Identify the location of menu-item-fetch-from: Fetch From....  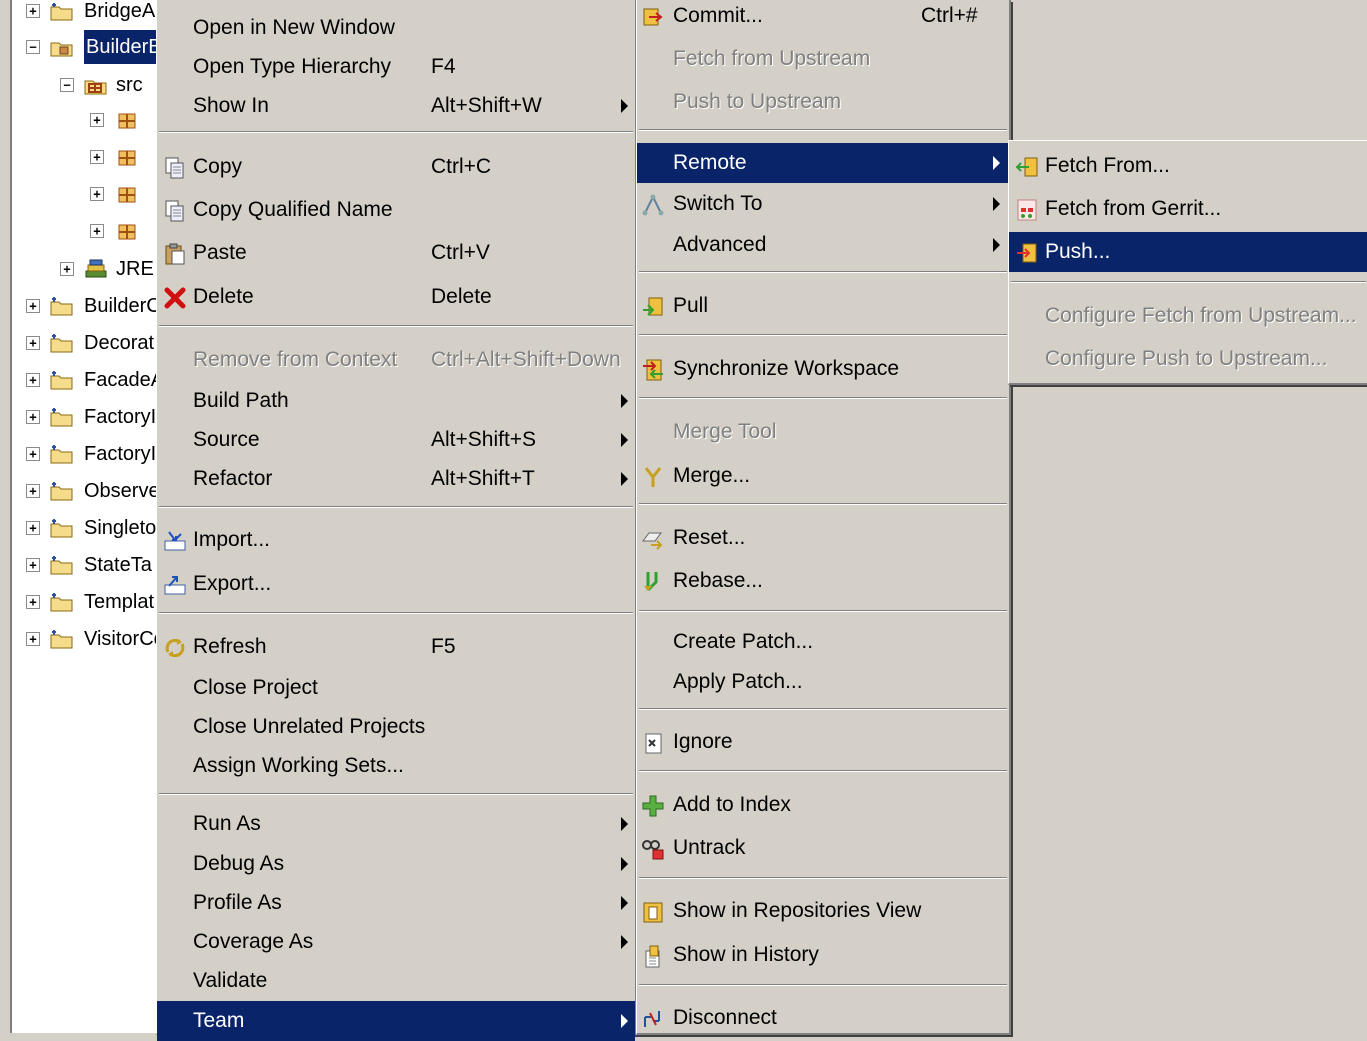
(1188, 166).